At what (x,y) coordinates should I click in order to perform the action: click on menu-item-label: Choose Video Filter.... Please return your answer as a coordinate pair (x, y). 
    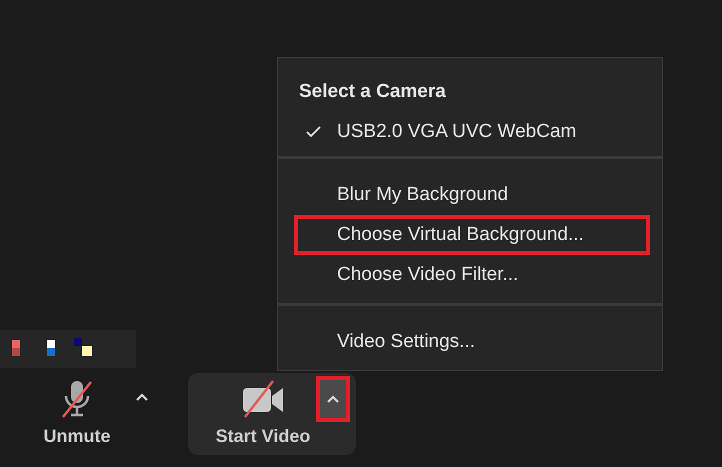
    Looking at the image, I should click on (427, 275).